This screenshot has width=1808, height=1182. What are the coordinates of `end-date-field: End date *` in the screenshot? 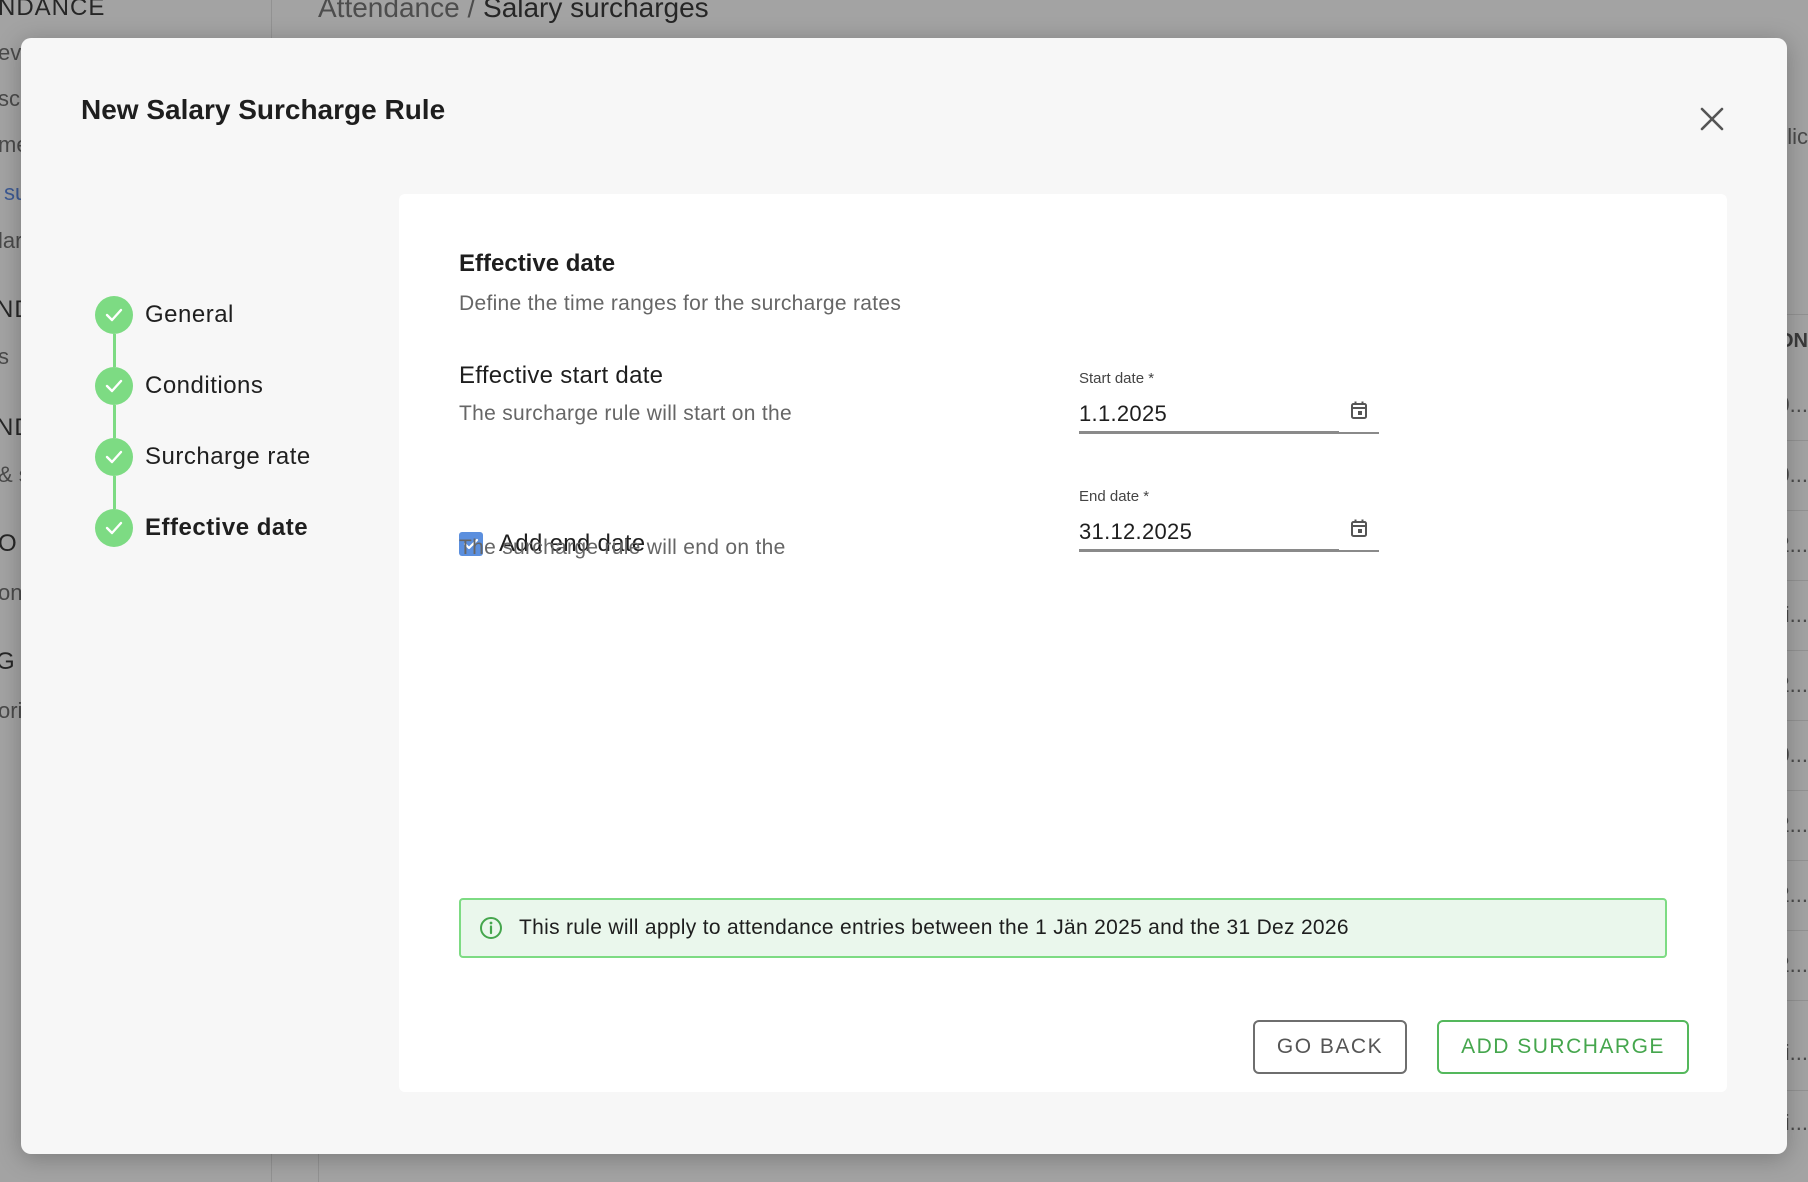 It's located at (1229, 523).